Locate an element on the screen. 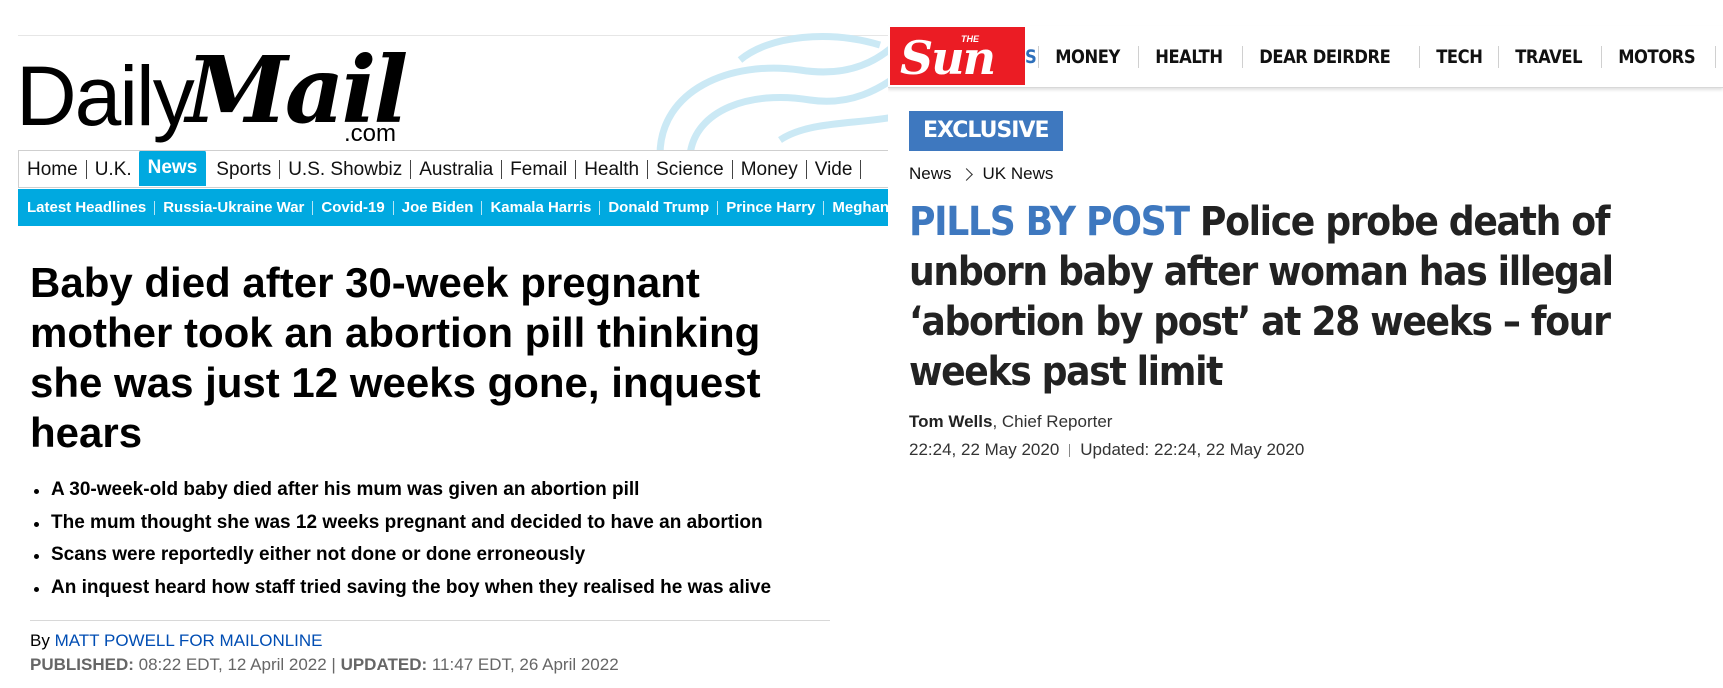  nav-item-home: Home is located at coordinates (57, 169).